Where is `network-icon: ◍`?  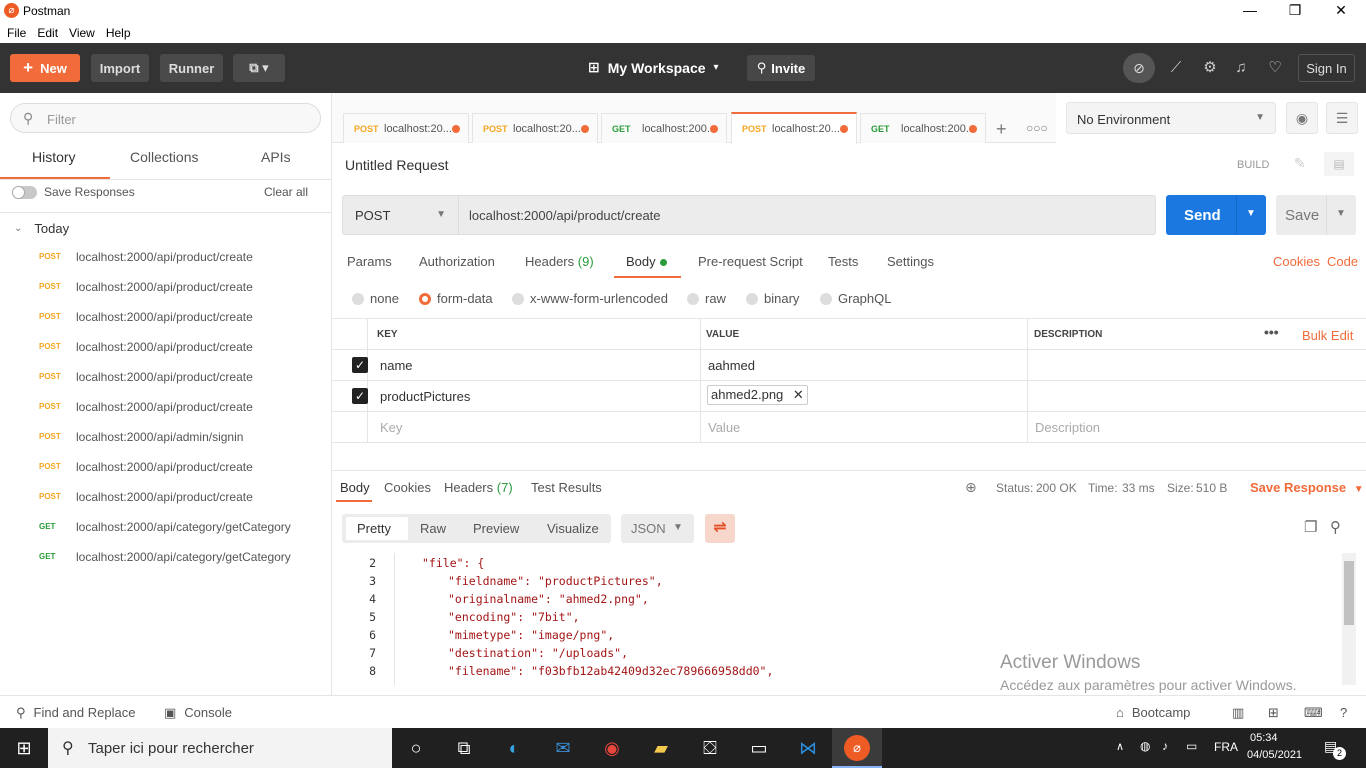
network-icon: ◍ is located at coordinates (1145, 746).